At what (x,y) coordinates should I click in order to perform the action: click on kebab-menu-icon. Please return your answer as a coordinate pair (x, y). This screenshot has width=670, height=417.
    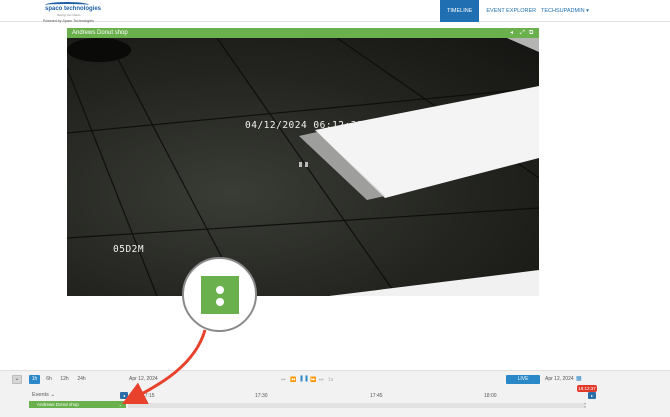
    Looking at the image, I should click on (220, 295).